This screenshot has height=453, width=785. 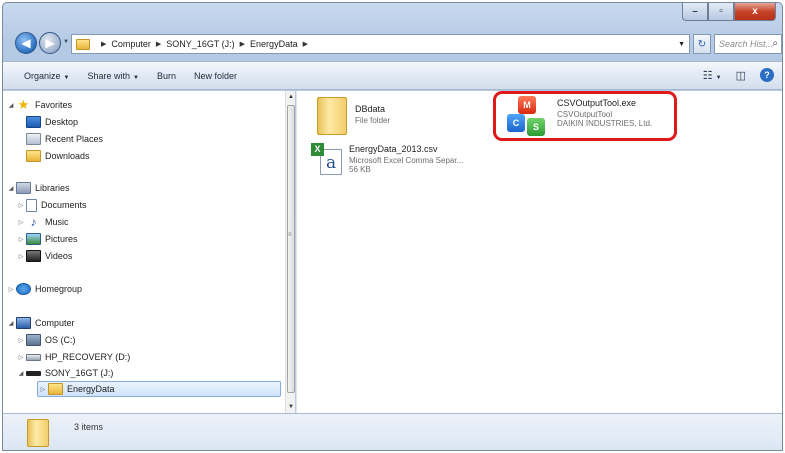 I want to click on hard-drive-icon, so click(x=33, y=357).